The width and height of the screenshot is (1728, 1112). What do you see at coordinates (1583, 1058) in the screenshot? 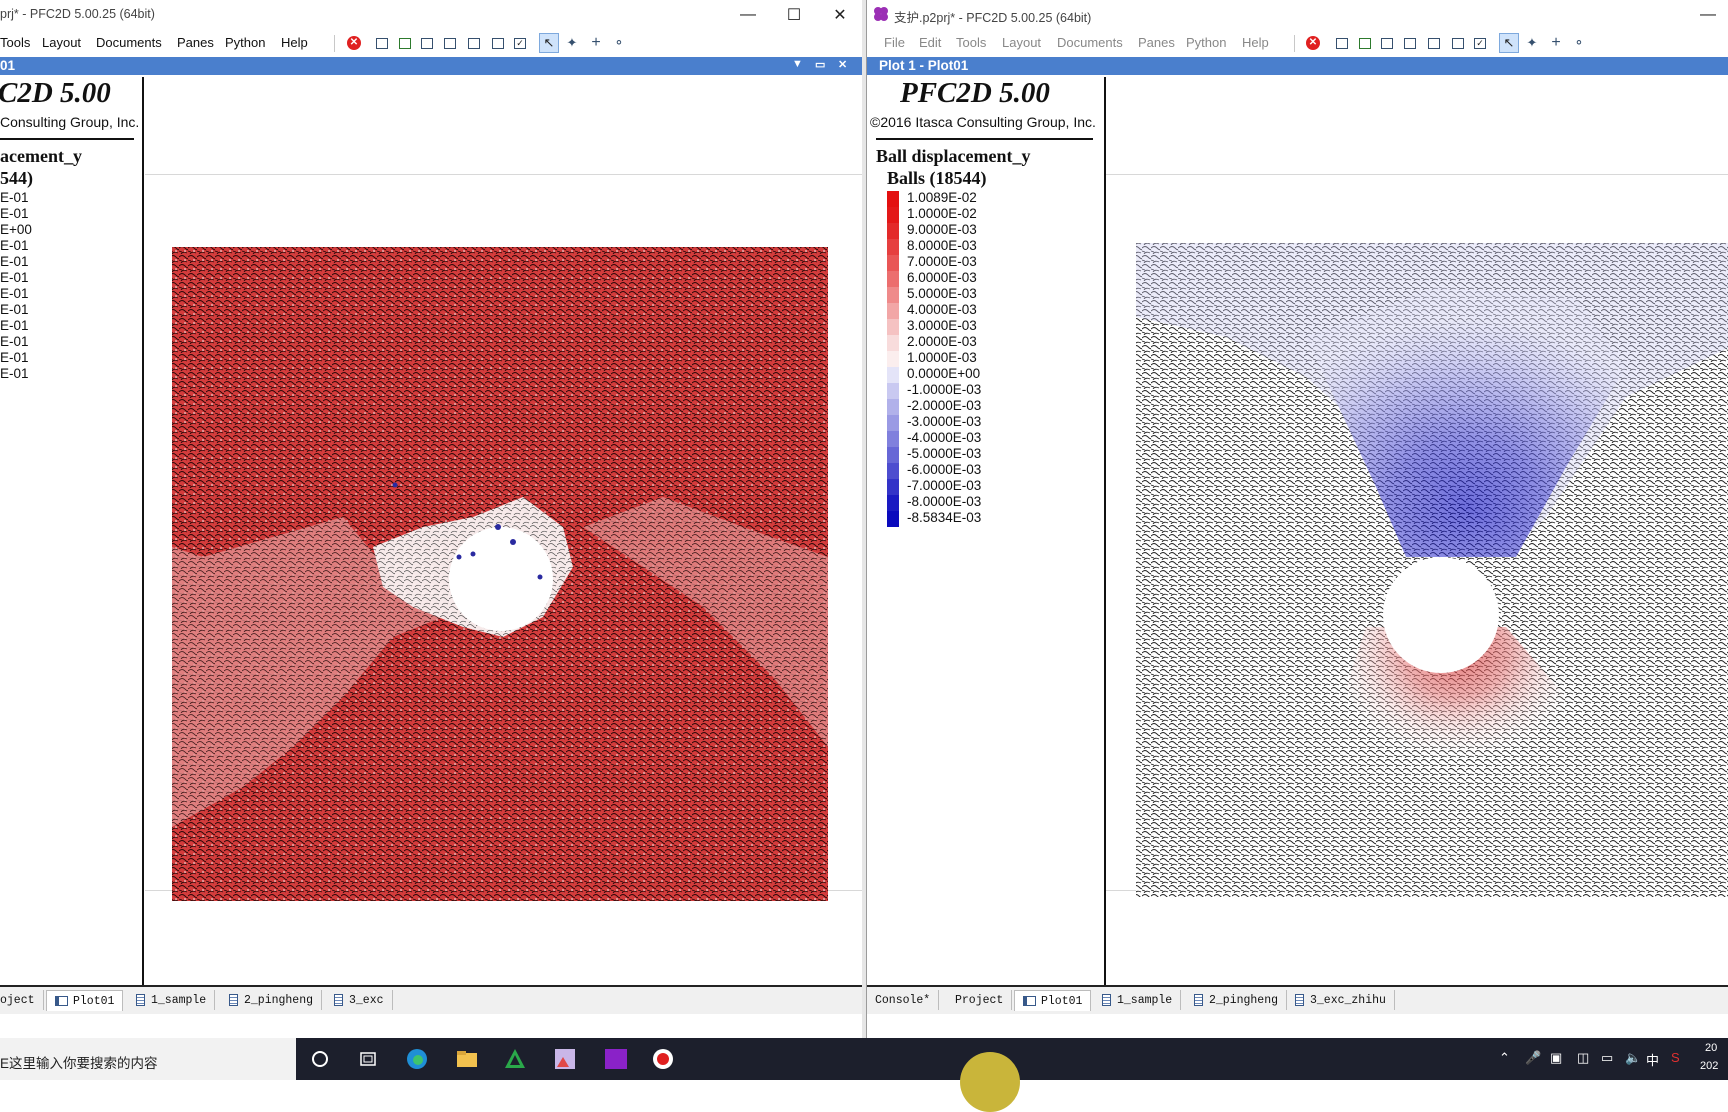
I see `network-icon: ◫` at bounding box center [1583, 1058].